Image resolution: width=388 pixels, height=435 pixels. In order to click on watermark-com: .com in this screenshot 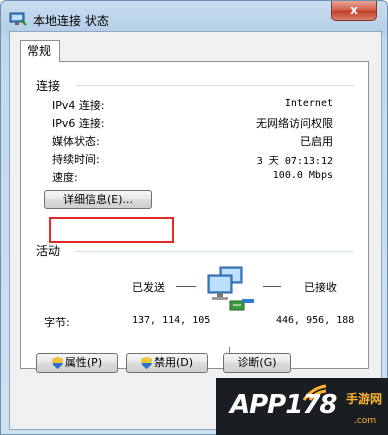, I will do `click(365, 421)`.